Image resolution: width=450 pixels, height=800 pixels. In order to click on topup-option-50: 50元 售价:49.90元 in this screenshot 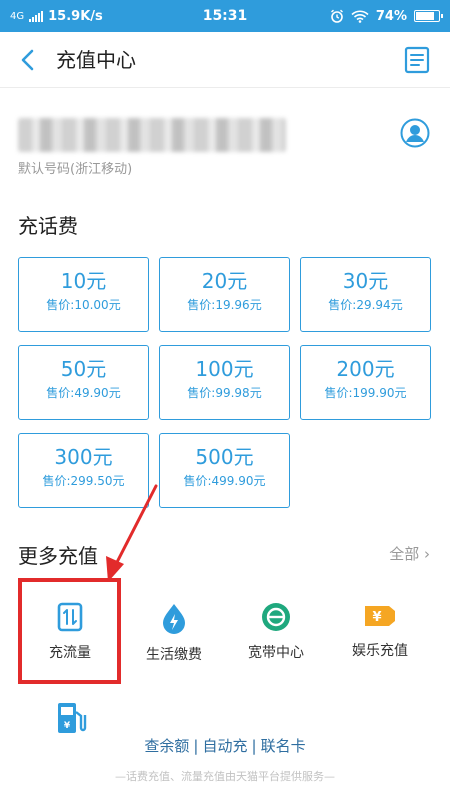, I will do `click(83, 382)`.